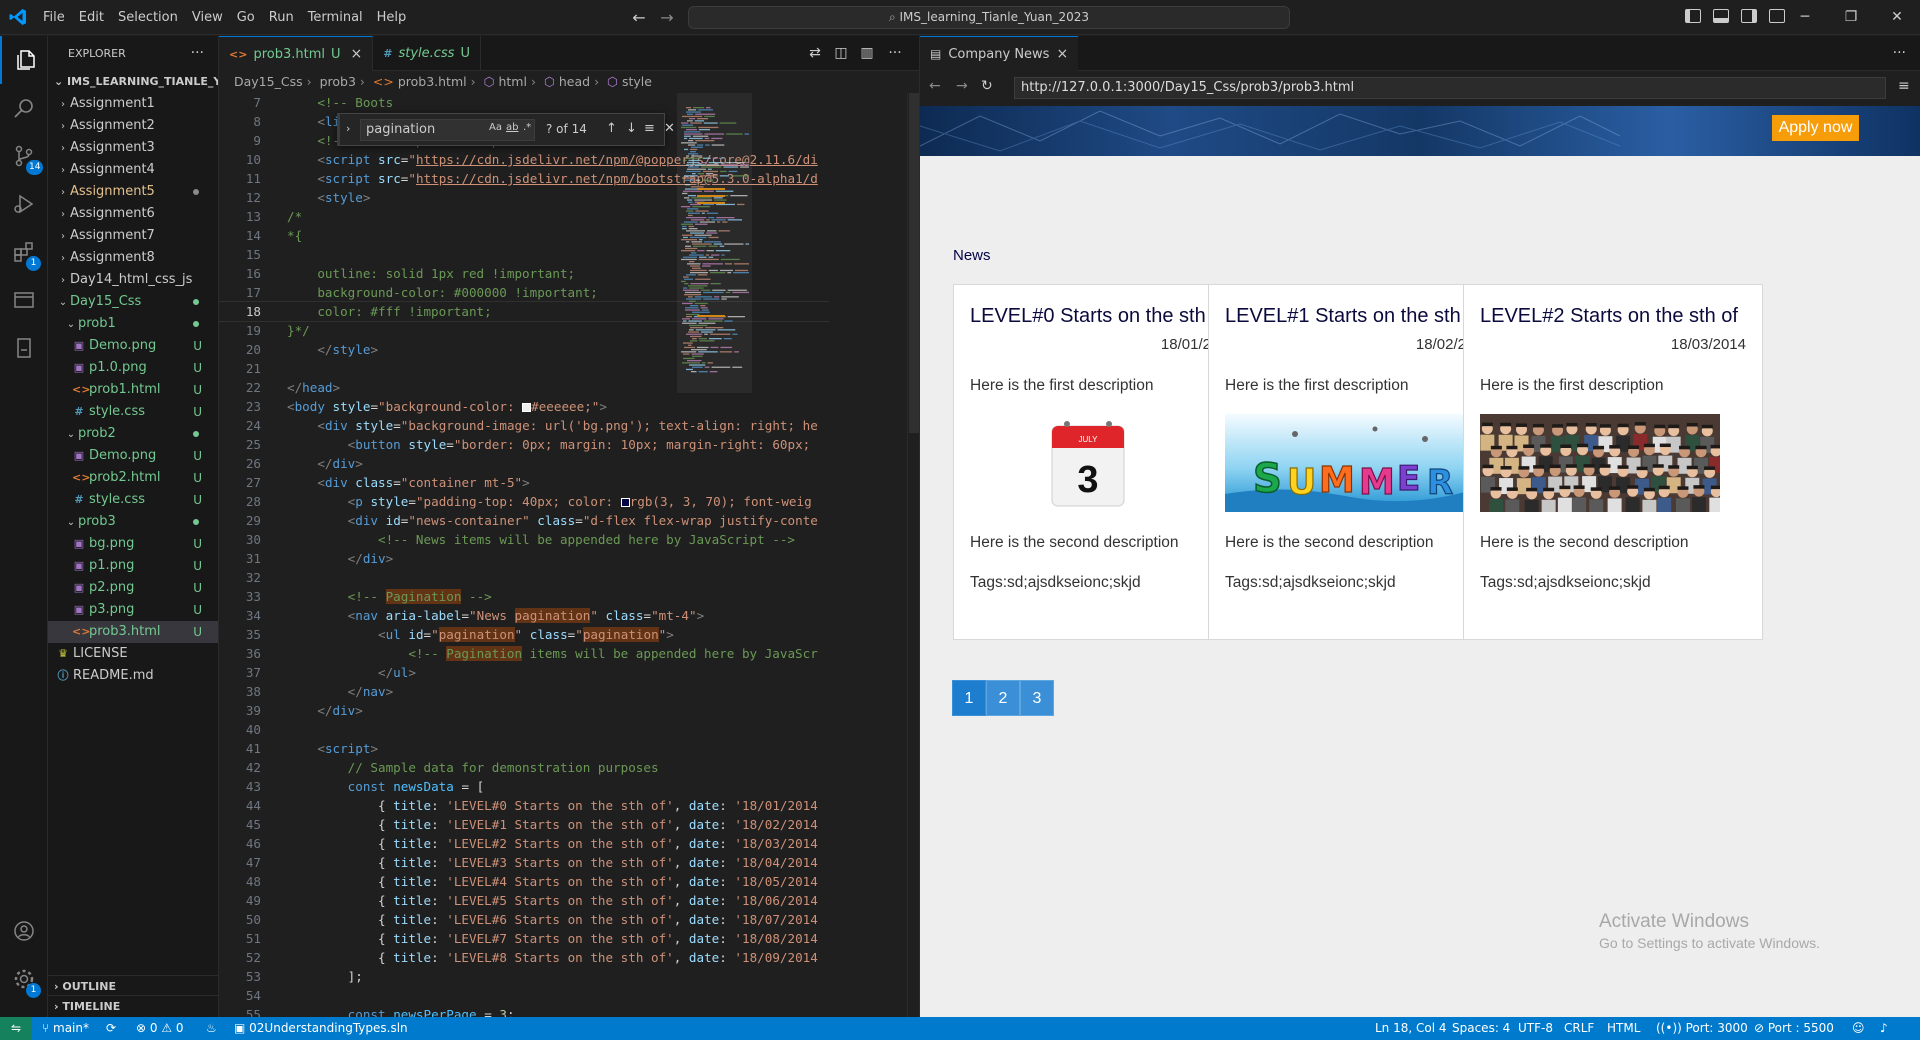 The width and height of the screenshot is (1920, 1040). What do you see at coordinates (348, 128) in the screenshot?
I see `toggle-replace-icon: ›` at bounding box center [348, 128].